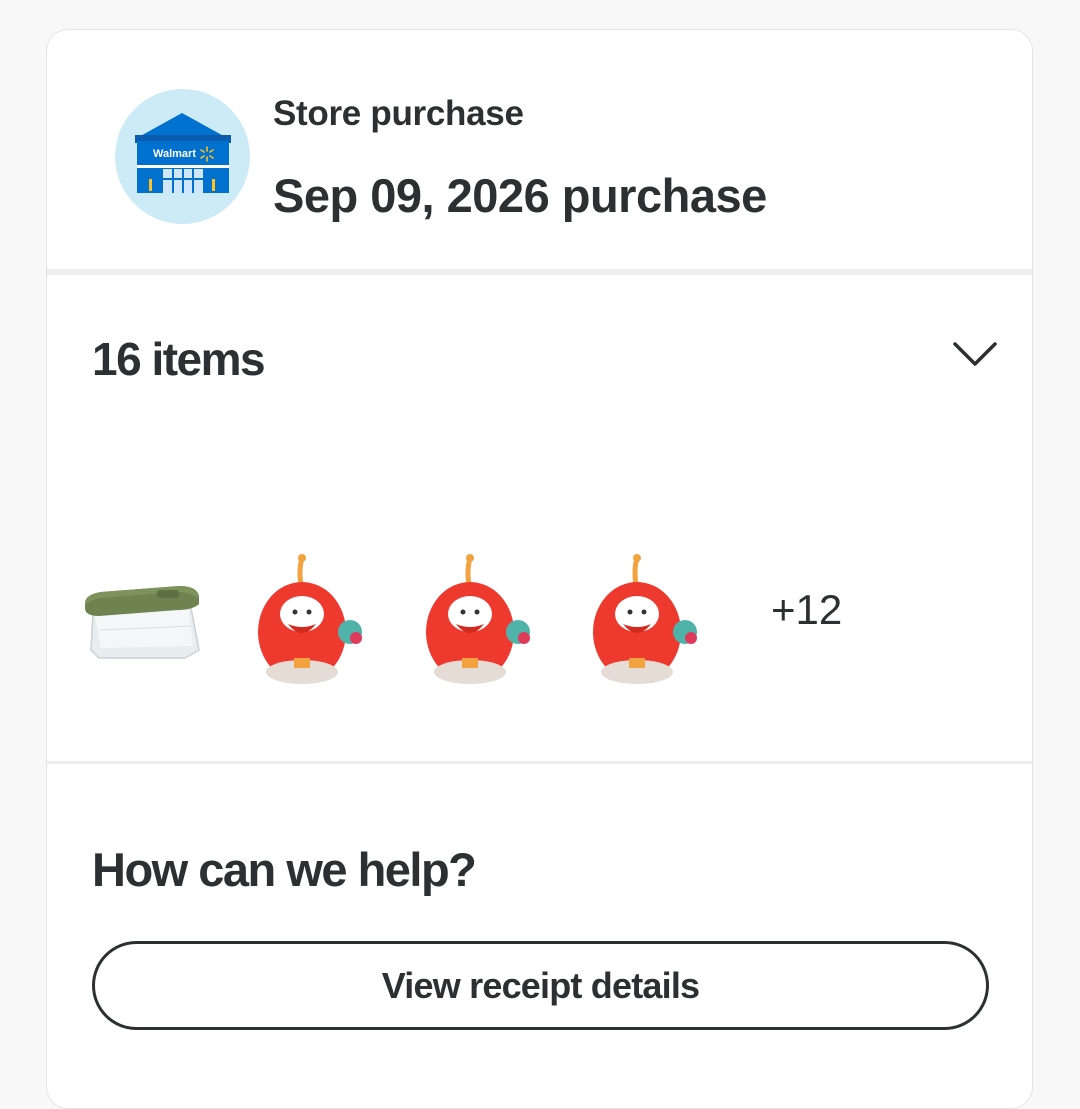 The height and width of the screenshot is (1109, 1080). What do you see at coordinates (540, 985) in the screenshot?
I see `view-receipt-details-button: View receipt details` at bounding box center [540, 985].